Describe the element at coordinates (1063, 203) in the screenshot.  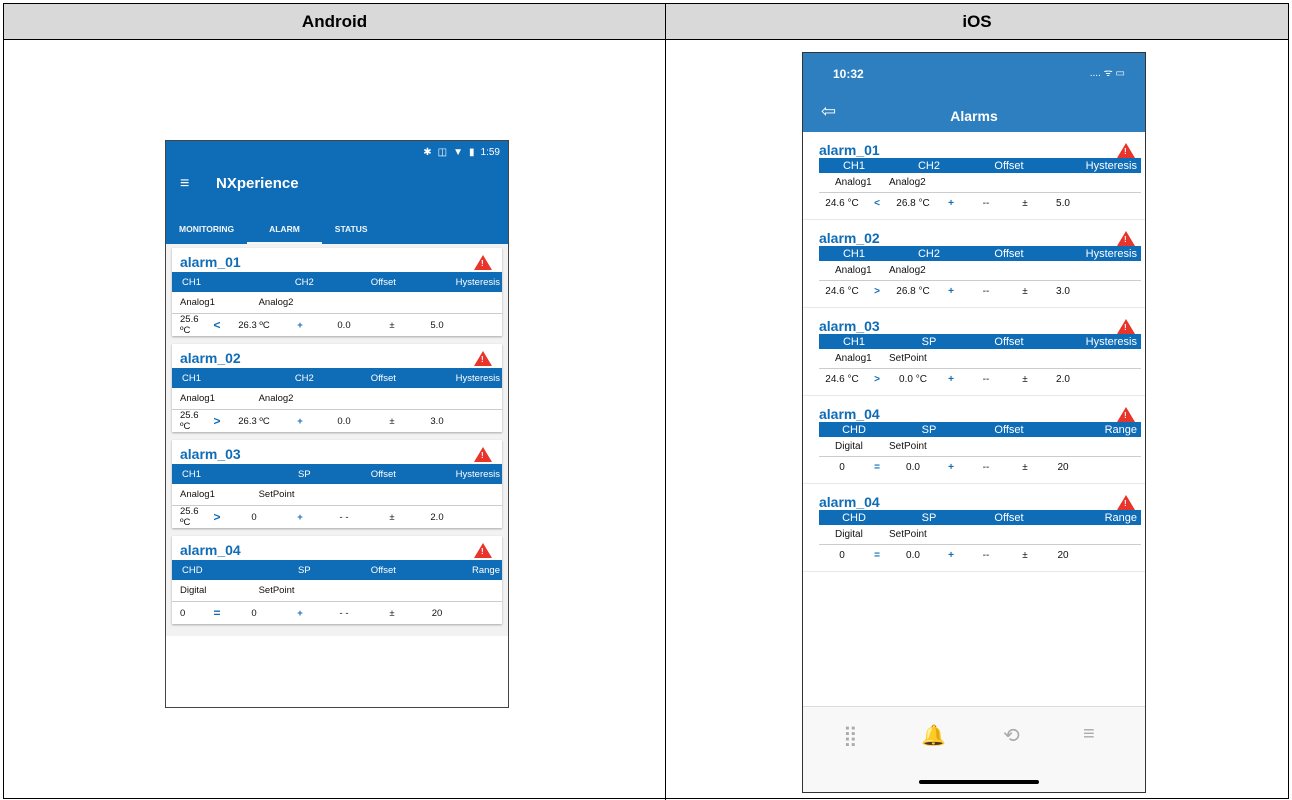
I see `alarm-value: 5.0` at that location.